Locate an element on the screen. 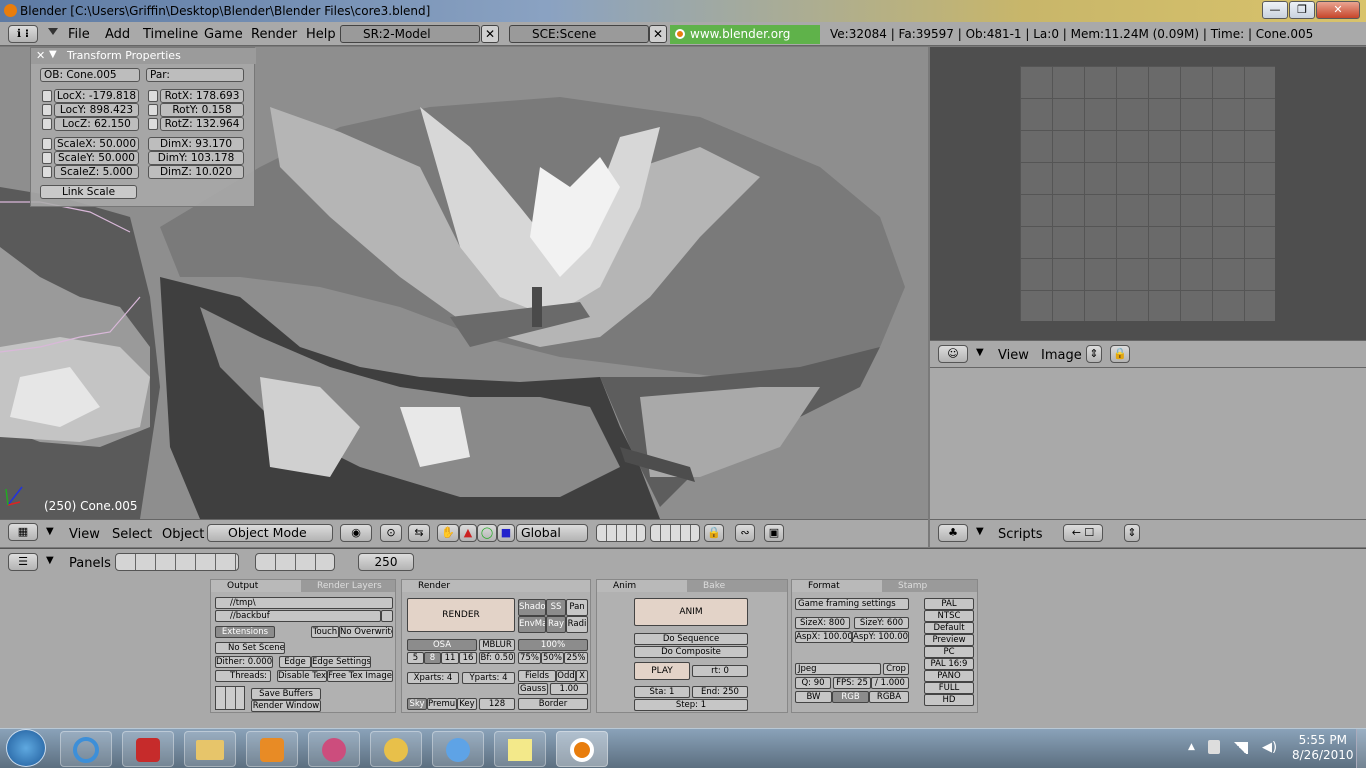 Image resolution: width=1366 pixels, height=768 pixels. free-tex-image-toggle: Free Tex Image is located at coordinates (360, 676).